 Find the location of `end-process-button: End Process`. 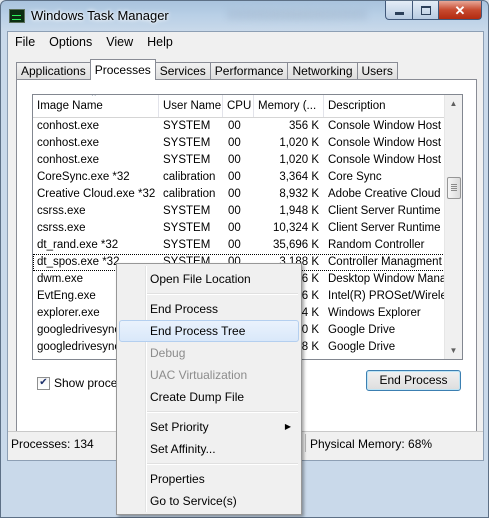

end-process-button: End Process is located at coordinates (413, 380).